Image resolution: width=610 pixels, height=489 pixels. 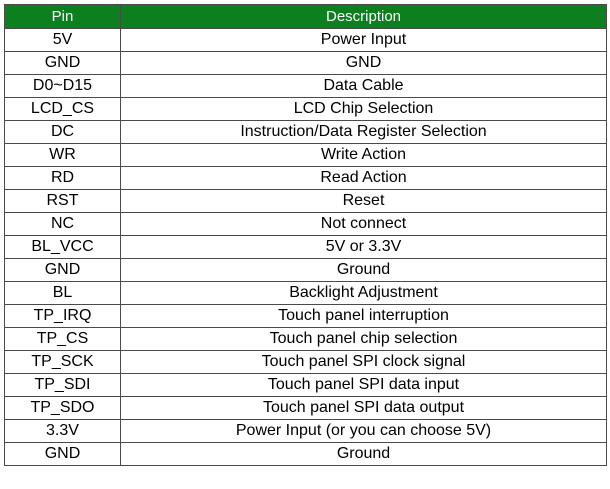 I want to click on pin-cell: DC, so click(x=62, y=132).